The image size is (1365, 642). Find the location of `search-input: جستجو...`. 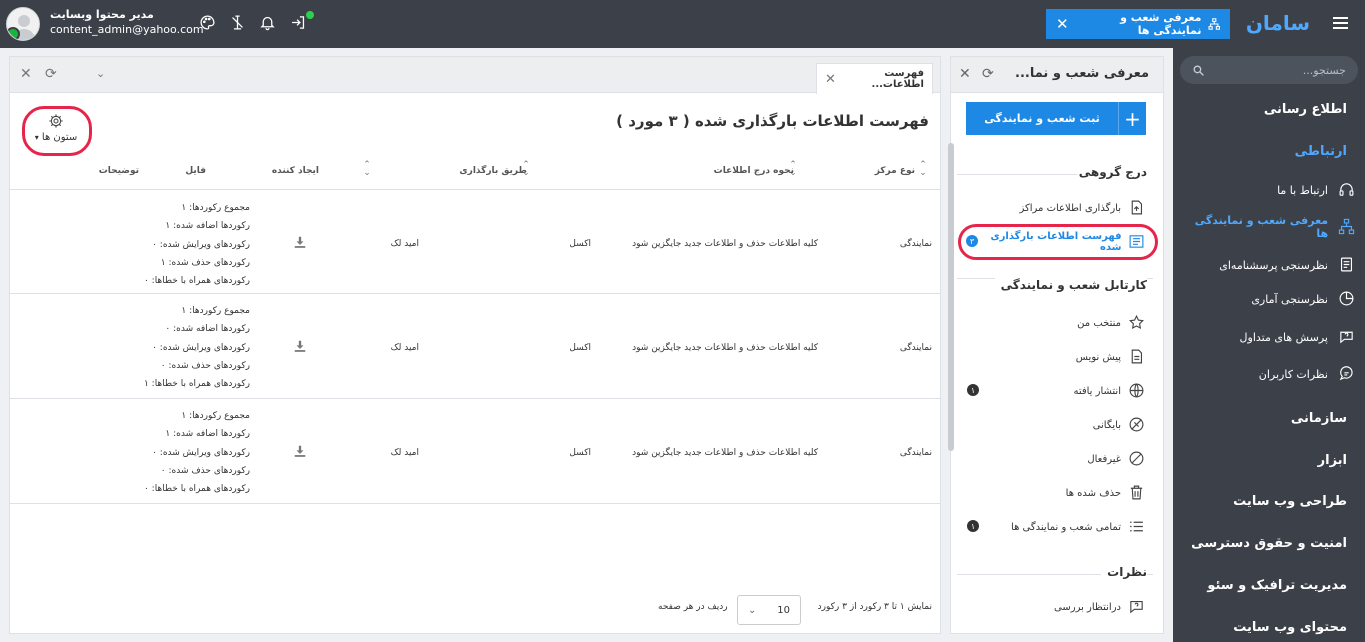

search-input: جستجو... is located at coordinates (1269, 70).